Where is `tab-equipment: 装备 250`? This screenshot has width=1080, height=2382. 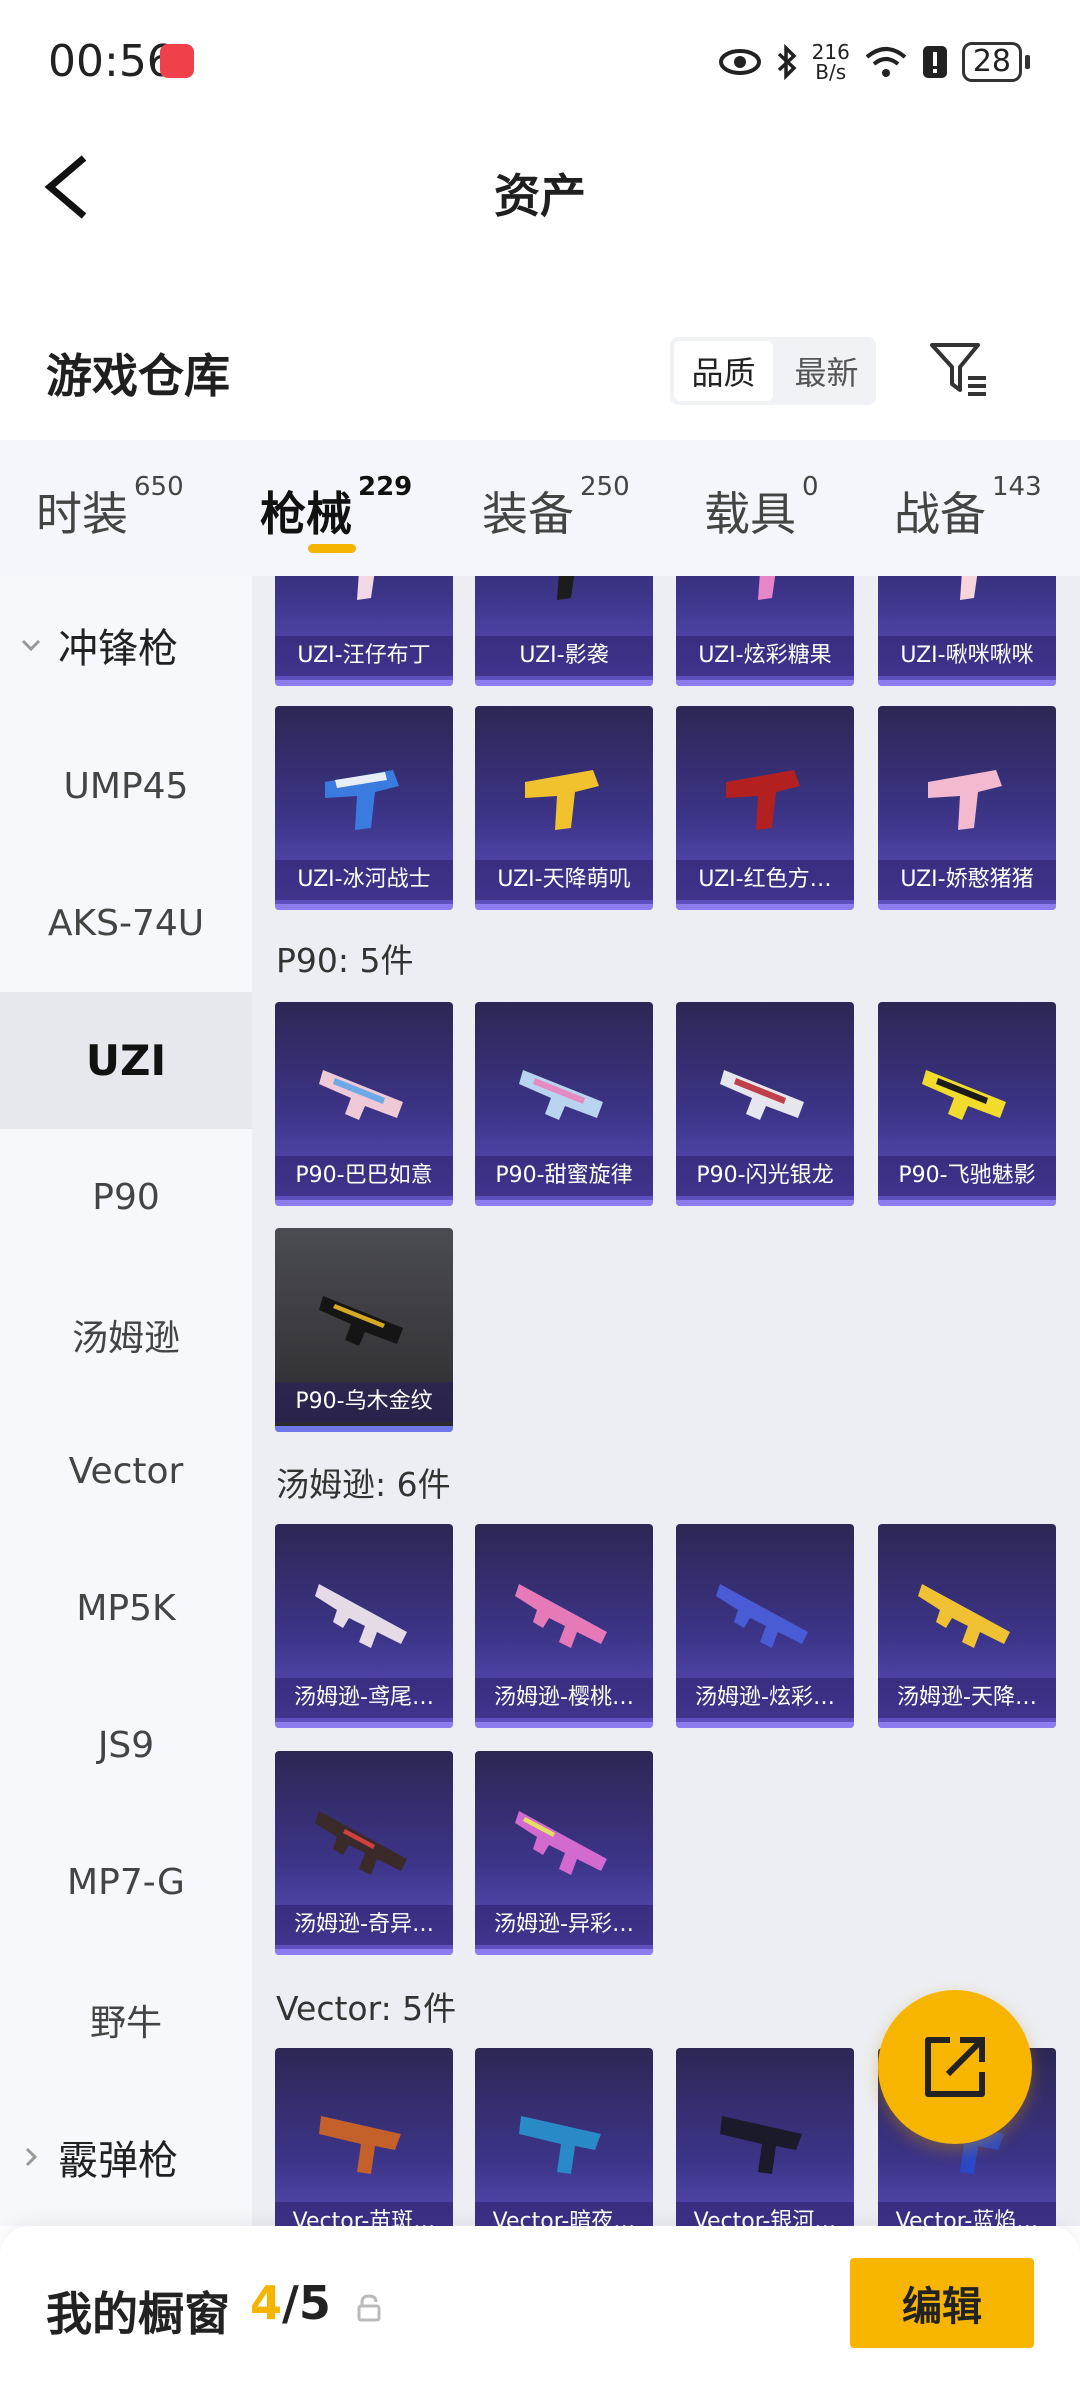
tab-equipment: 装备 250 is located at coordinates (556, 508).